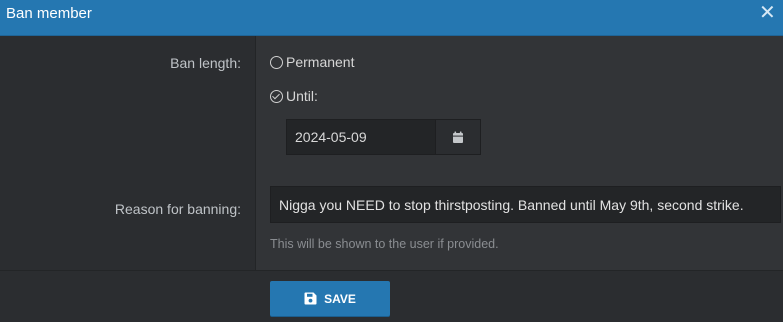 The height and width of the screenshot is (322, 783). I want to click on ban-end-date-input, so click(361, 137).